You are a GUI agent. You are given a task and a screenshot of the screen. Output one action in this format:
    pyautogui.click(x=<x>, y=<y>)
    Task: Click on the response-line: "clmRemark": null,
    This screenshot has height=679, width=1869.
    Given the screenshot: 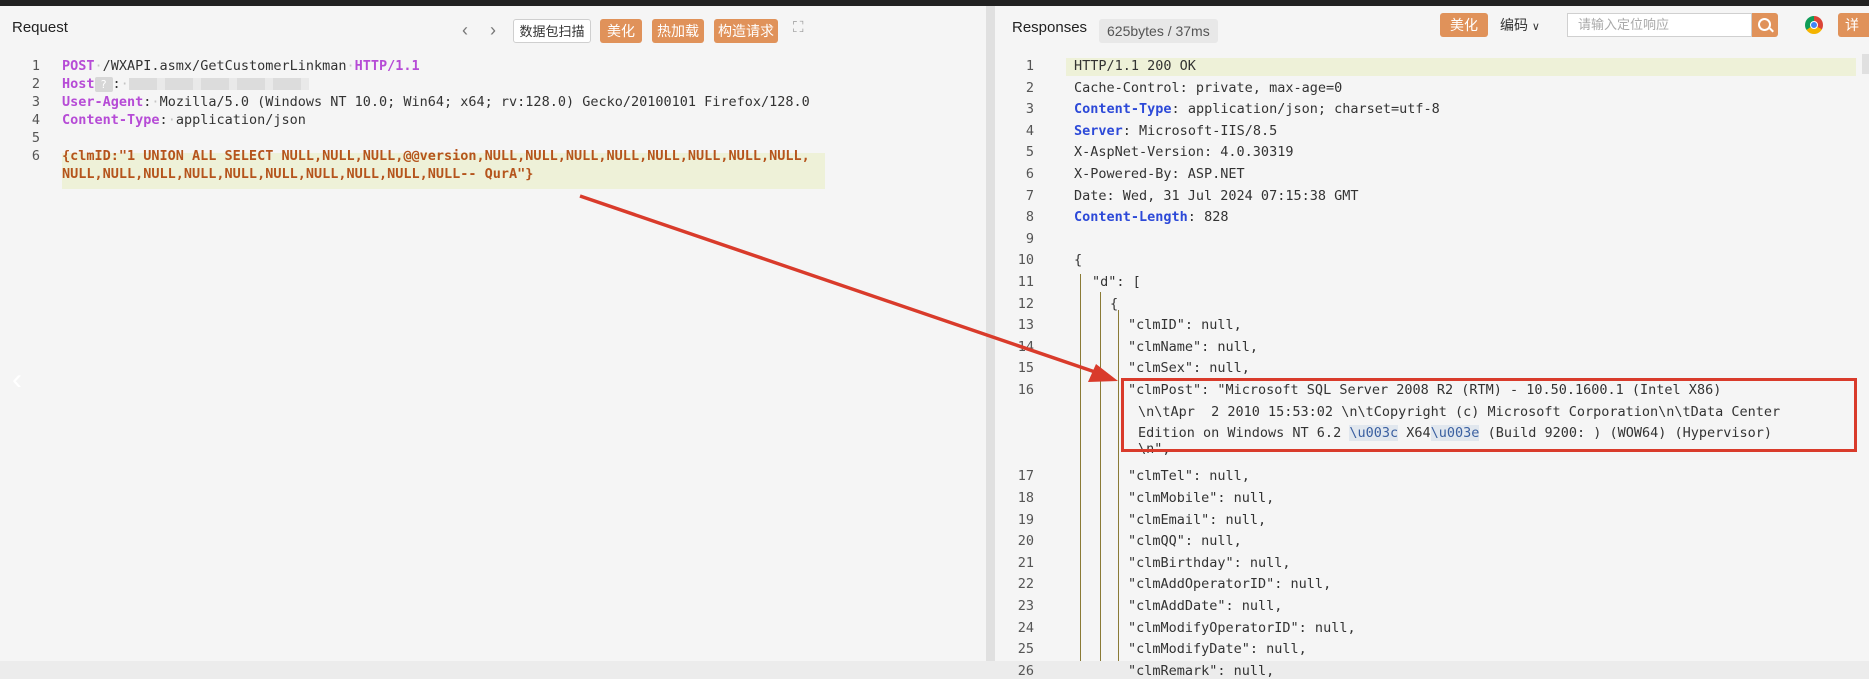 What is the action you would take?
    pyautogui.click(x=1201, y=670)
    